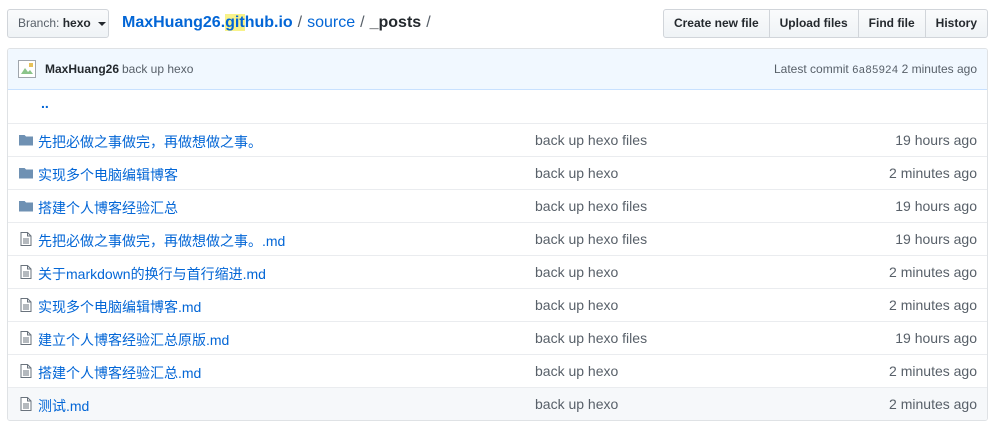 The width and height of the screenshot is (1001, 427). What do you see at coordinates (161, 241) in the screenshot?
I see `file-name-link: 先把必做之事做完，再做想做之事。.md` at bounding box center [161, 241].